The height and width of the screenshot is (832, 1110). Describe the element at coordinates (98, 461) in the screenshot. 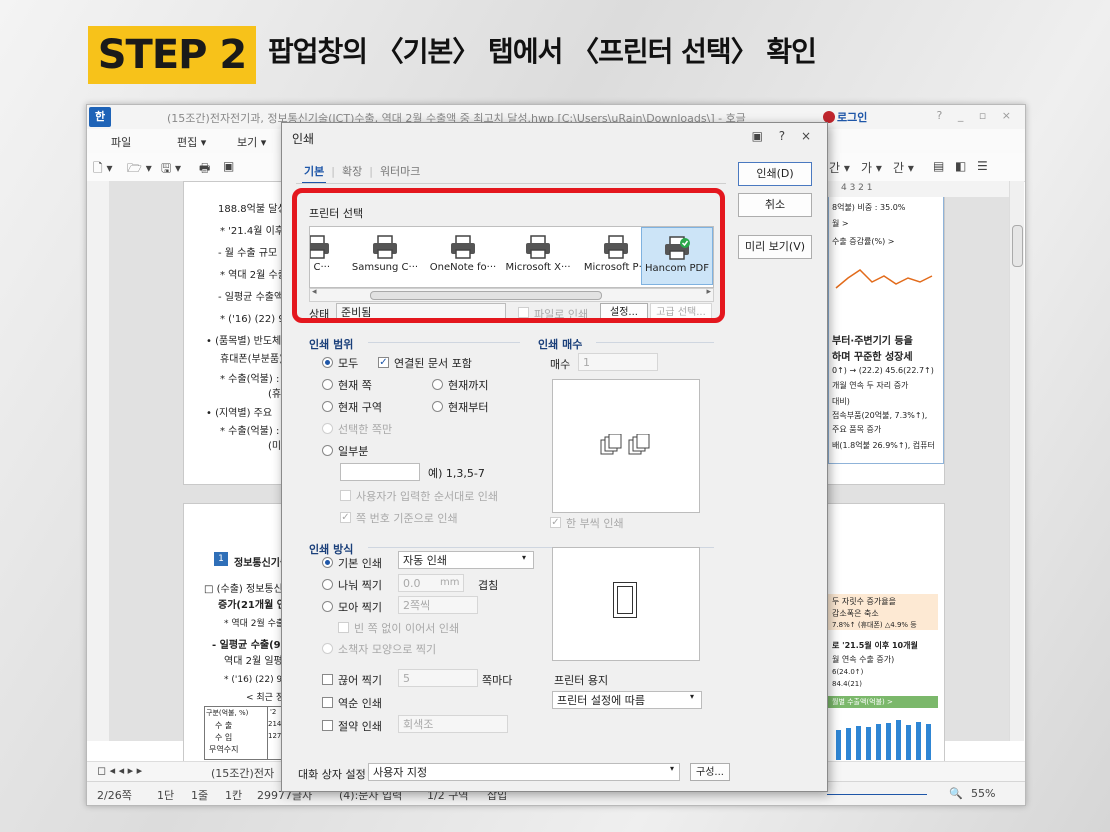

I see `vertical-ruler` at that location.